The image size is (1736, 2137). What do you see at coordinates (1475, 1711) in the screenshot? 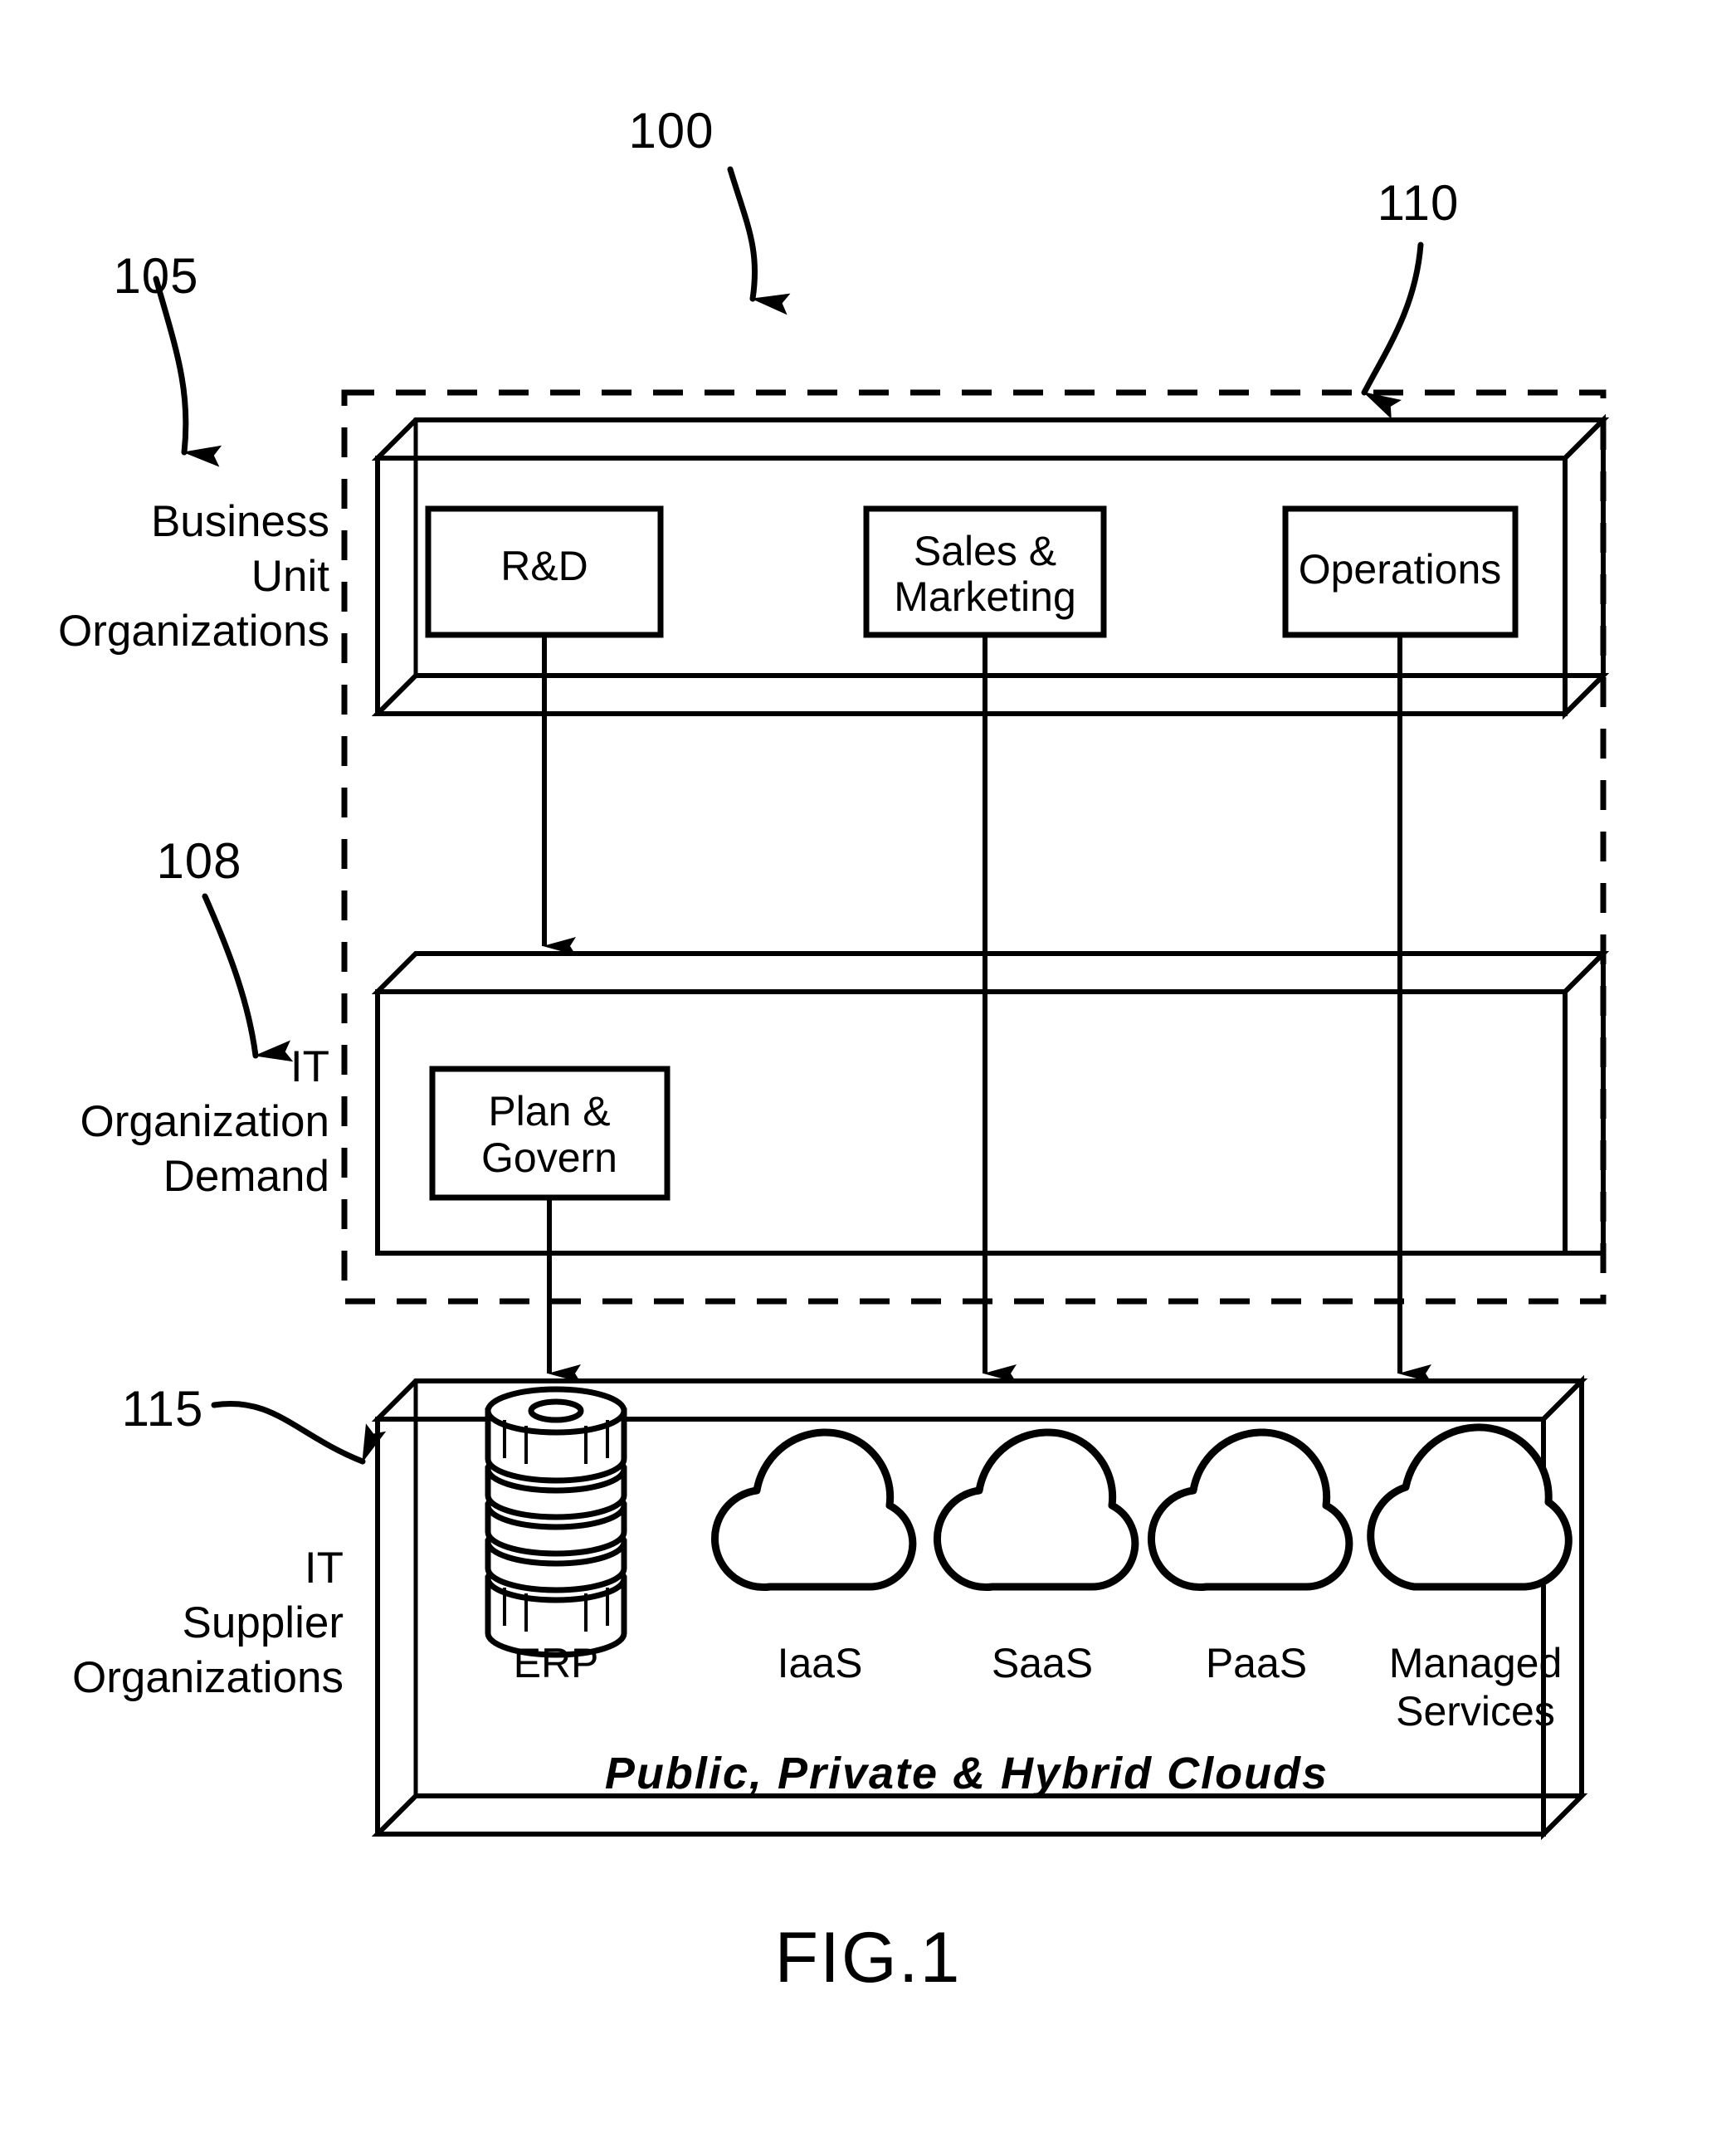
I see `service-managed-services-label: Services` at bounding box center [1475, 1711].